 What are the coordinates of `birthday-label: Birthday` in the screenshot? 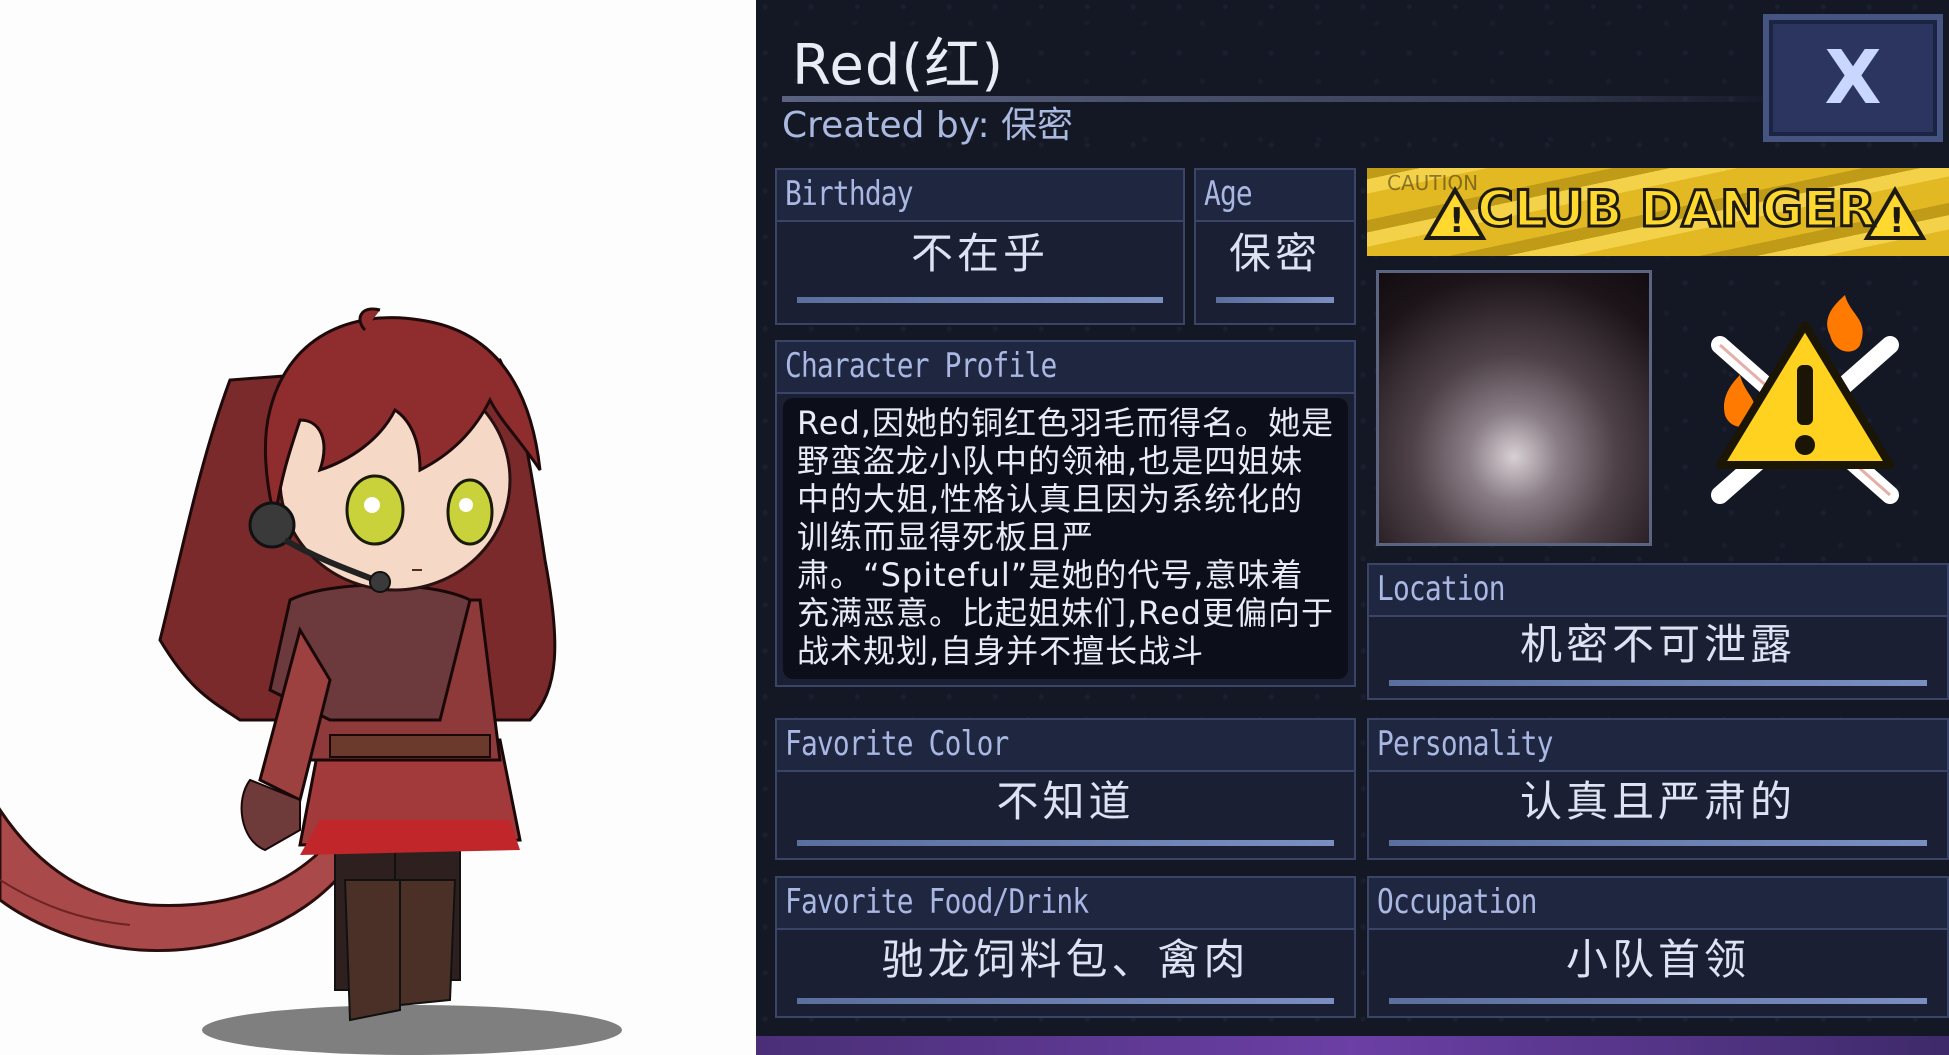 It's located at (849, 194).